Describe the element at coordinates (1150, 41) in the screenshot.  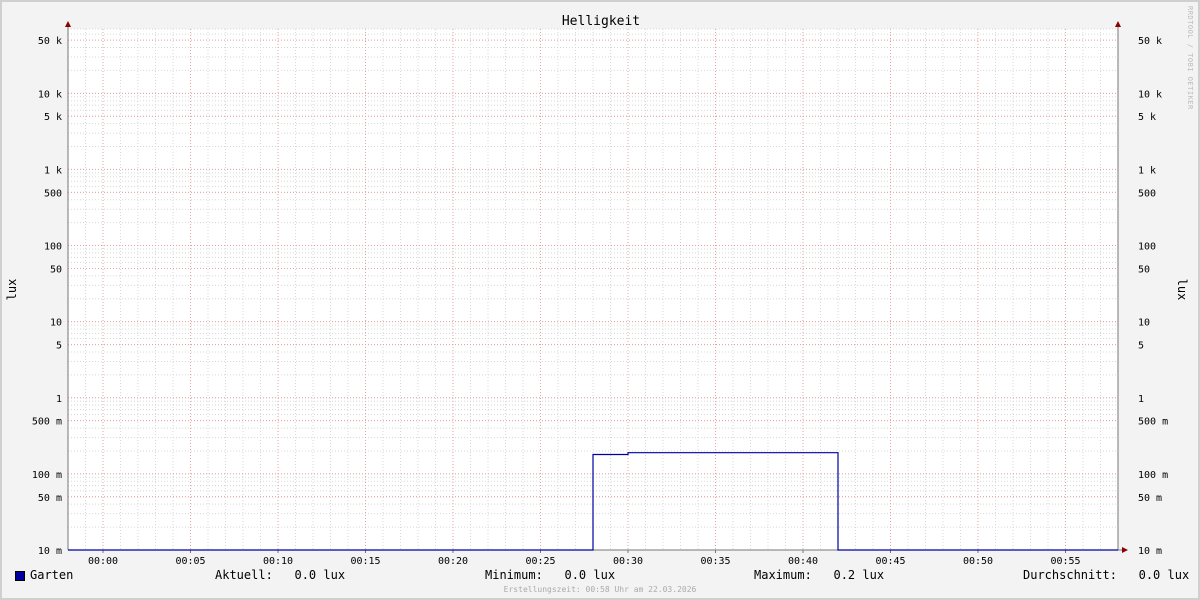
I see `y-tick-label-right: 50 k` at that location.